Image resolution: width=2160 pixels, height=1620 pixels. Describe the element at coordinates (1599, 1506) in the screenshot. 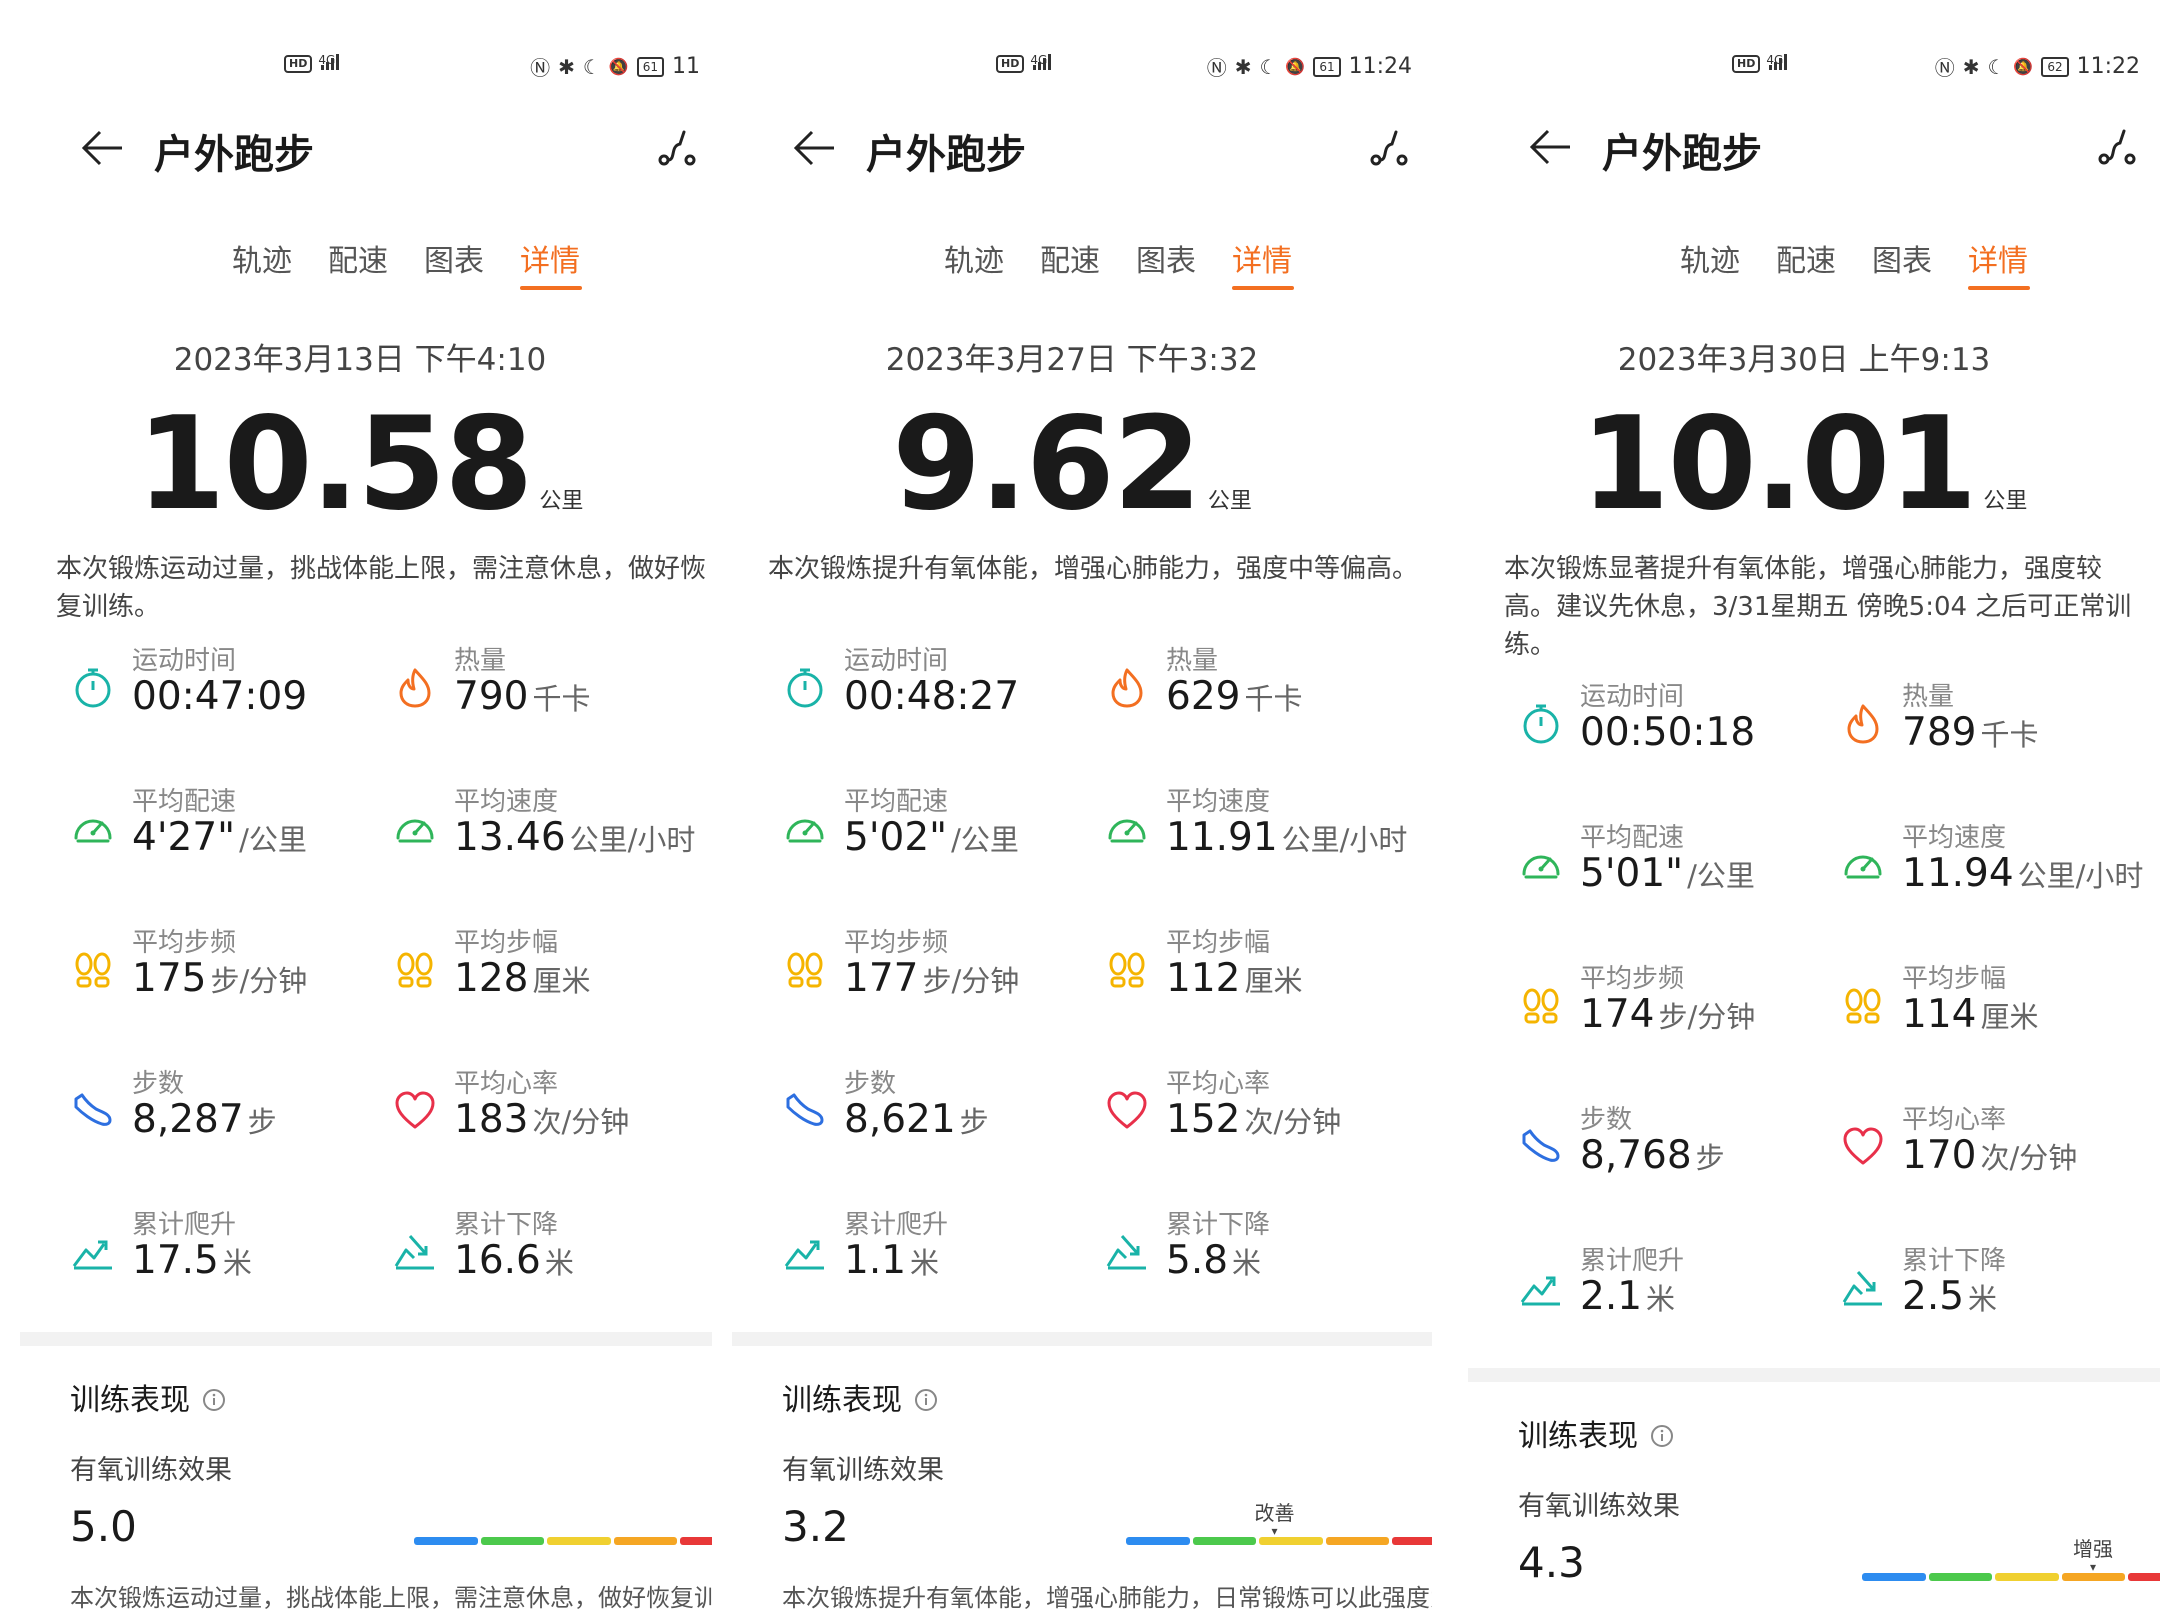

I see `aerobic-effect-title: 有氧训练效果` at that location.